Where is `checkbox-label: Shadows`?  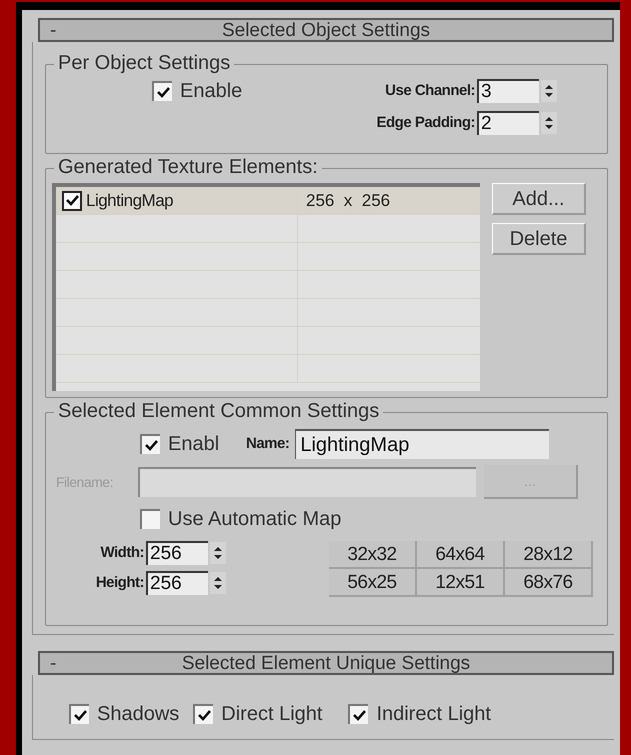
checkbox-label: Shadows is located at coordinates (138, 714).